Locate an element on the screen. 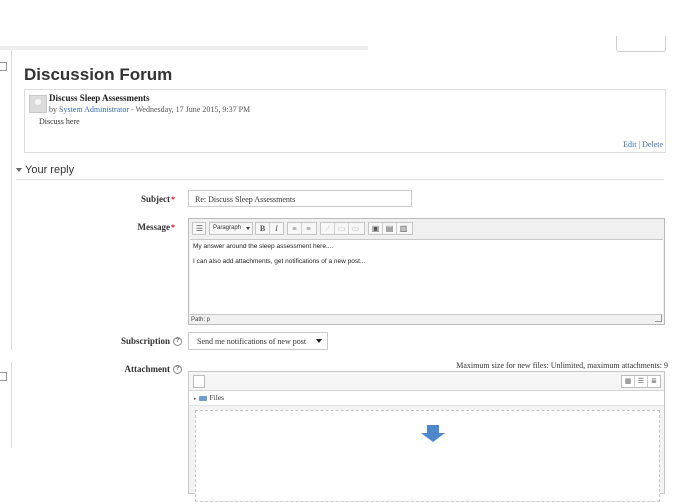  list-view-icon: ☰ is located at coordinates (641, 381).